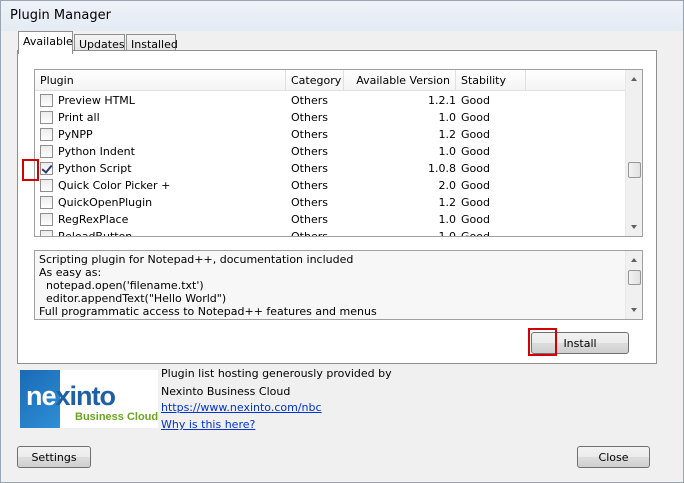  I want to click on column-header-stability: Stability, so click(491, 80).